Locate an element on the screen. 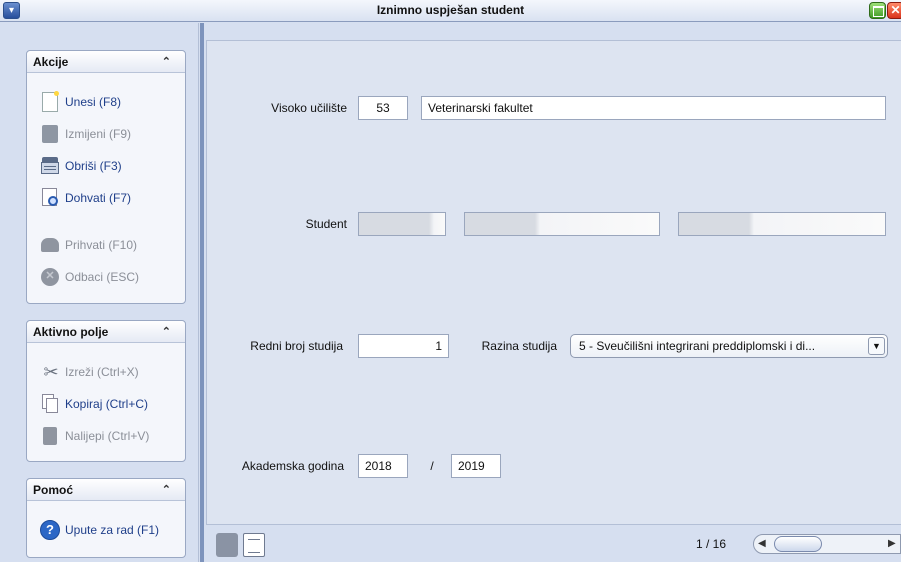 This screenshot has width=901, height=562. scroll-thumb is located at coordinates (798, 544).